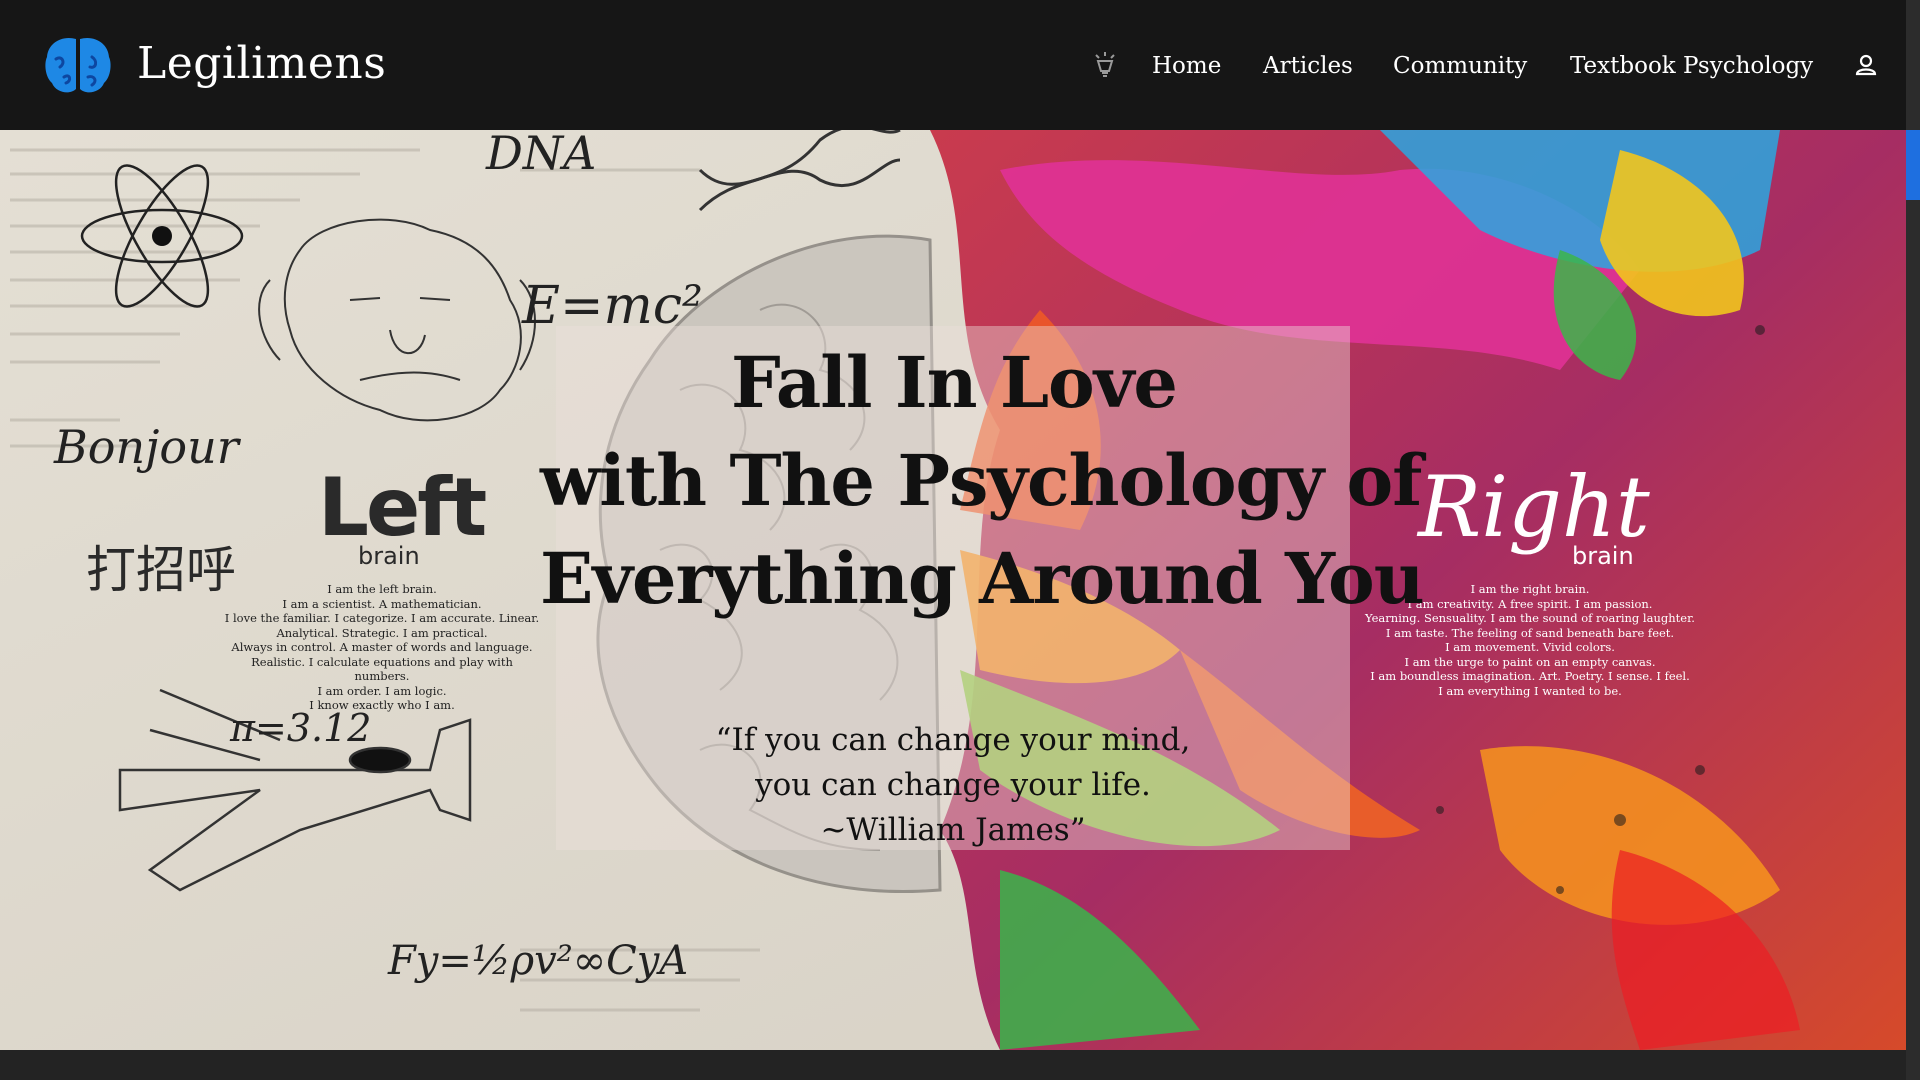 Image resolution: width=1920 pixels, height=1080 pixels. What do you see at coordinates (389, 556) in the screenshot?
I see `left-brain-subtitle: brain` at bounding box center [389, 556].